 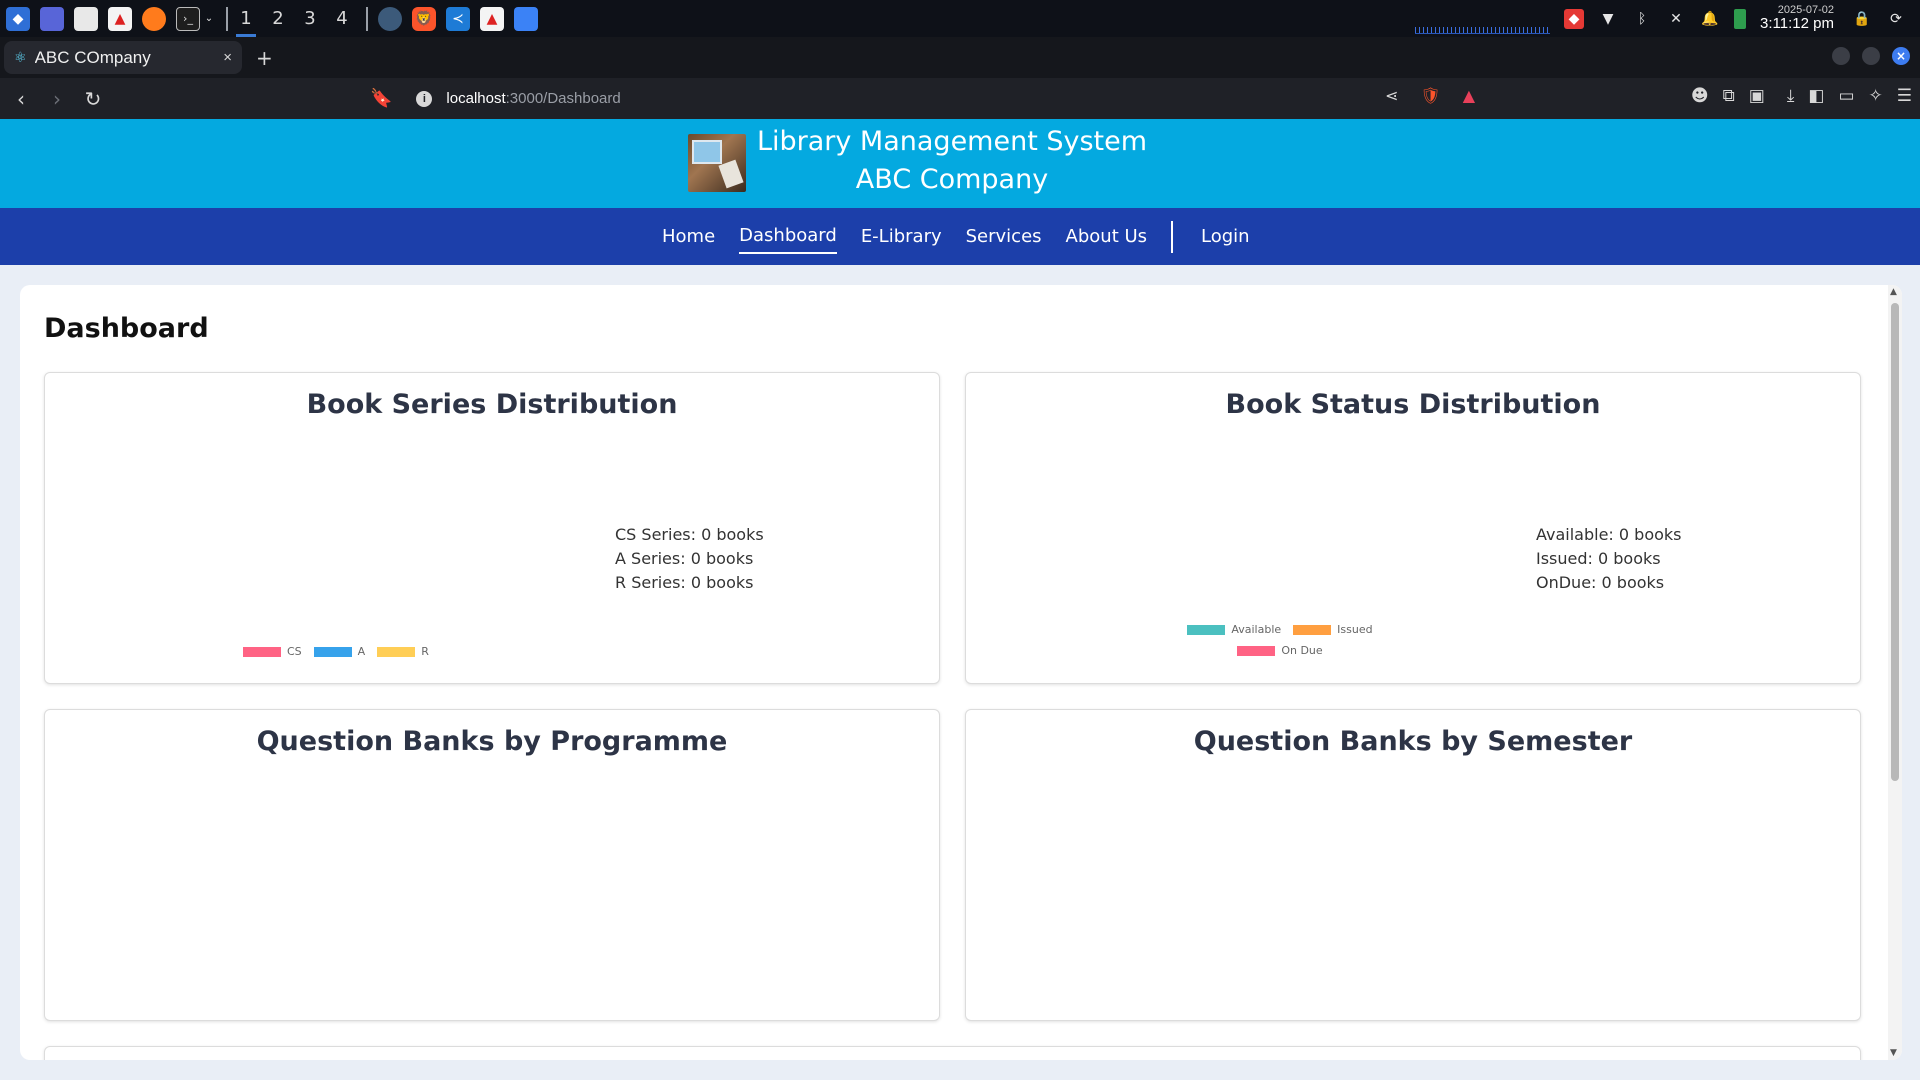 I want to click on vscode-icon: ≺, so click(x=458, y=18).